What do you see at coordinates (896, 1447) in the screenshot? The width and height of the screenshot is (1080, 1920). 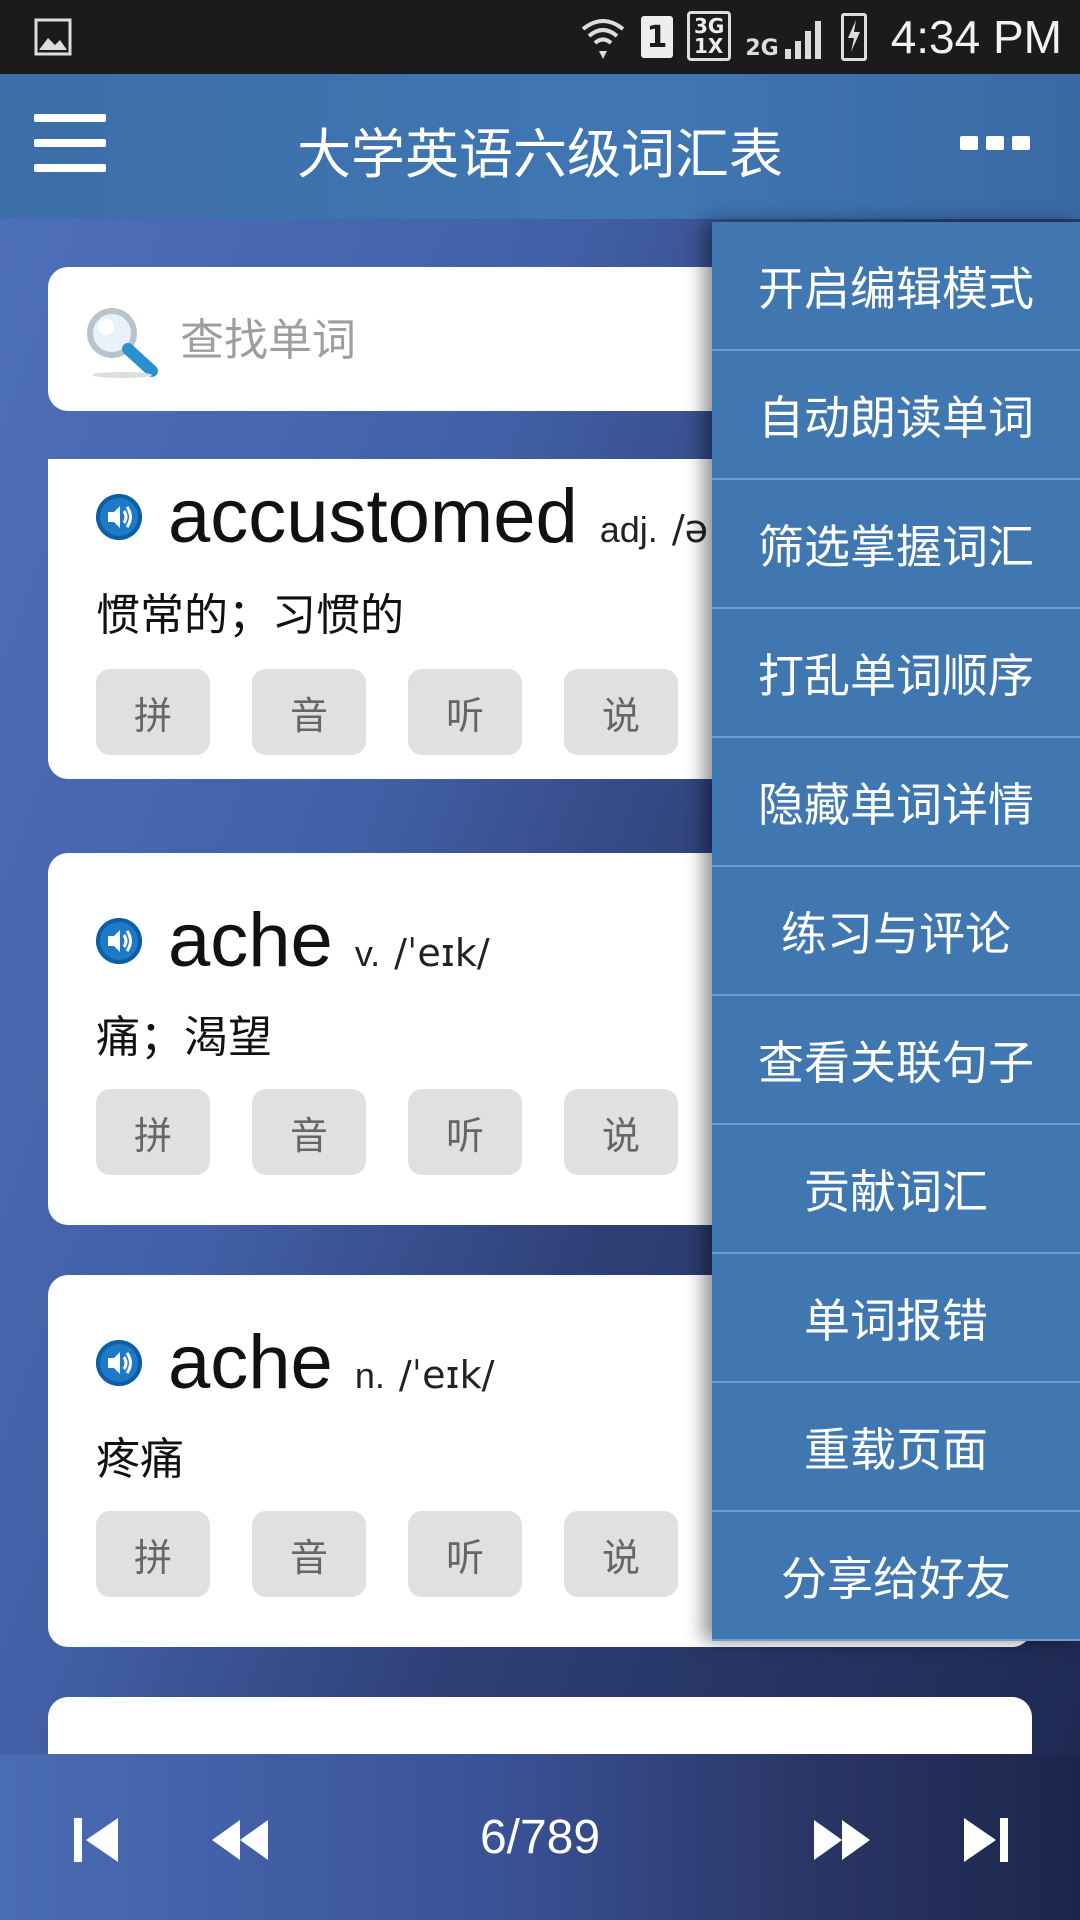 I see `menu-item-reload: 重载页面` at bounding box center [896, 1447].